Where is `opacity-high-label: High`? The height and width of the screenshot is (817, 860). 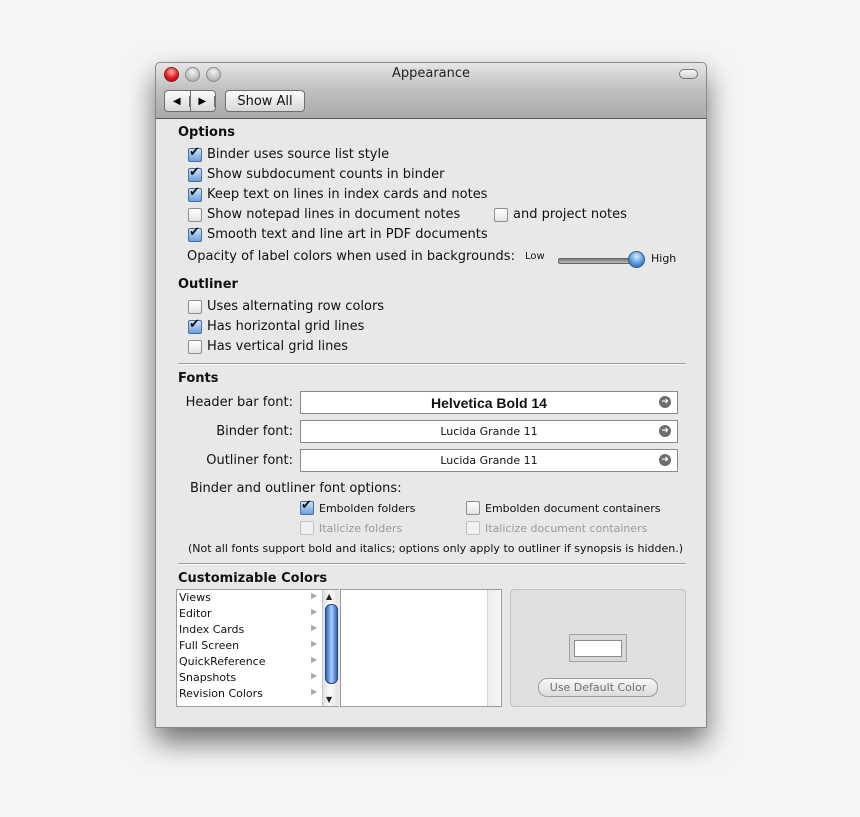
opacity-high-label: High is located at coordinates (664, 258).